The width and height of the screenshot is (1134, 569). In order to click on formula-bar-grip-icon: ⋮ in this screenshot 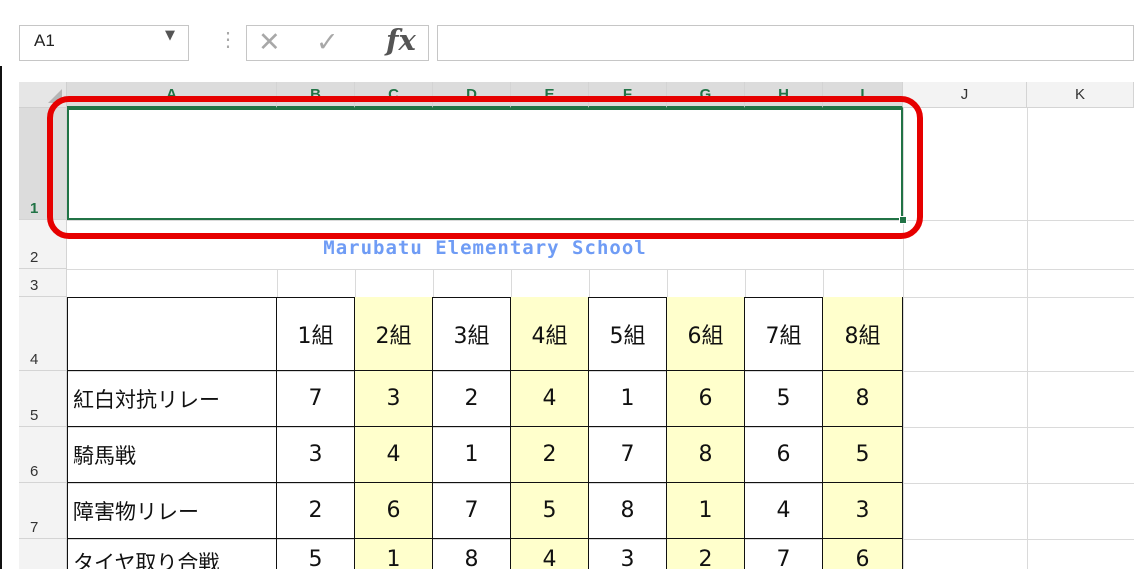, I will do `click(228, 40)`.